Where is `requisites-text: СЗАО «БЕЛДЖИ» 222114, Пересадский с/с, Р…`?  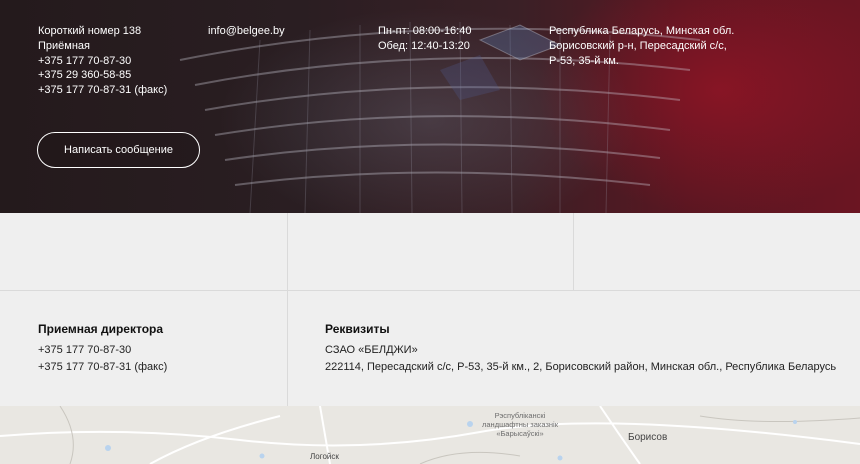
requisites-text: СЗАО «БЕЛДЖИ» 222114, Пересадский с/с, Р… is located at coordinates (580, 358).